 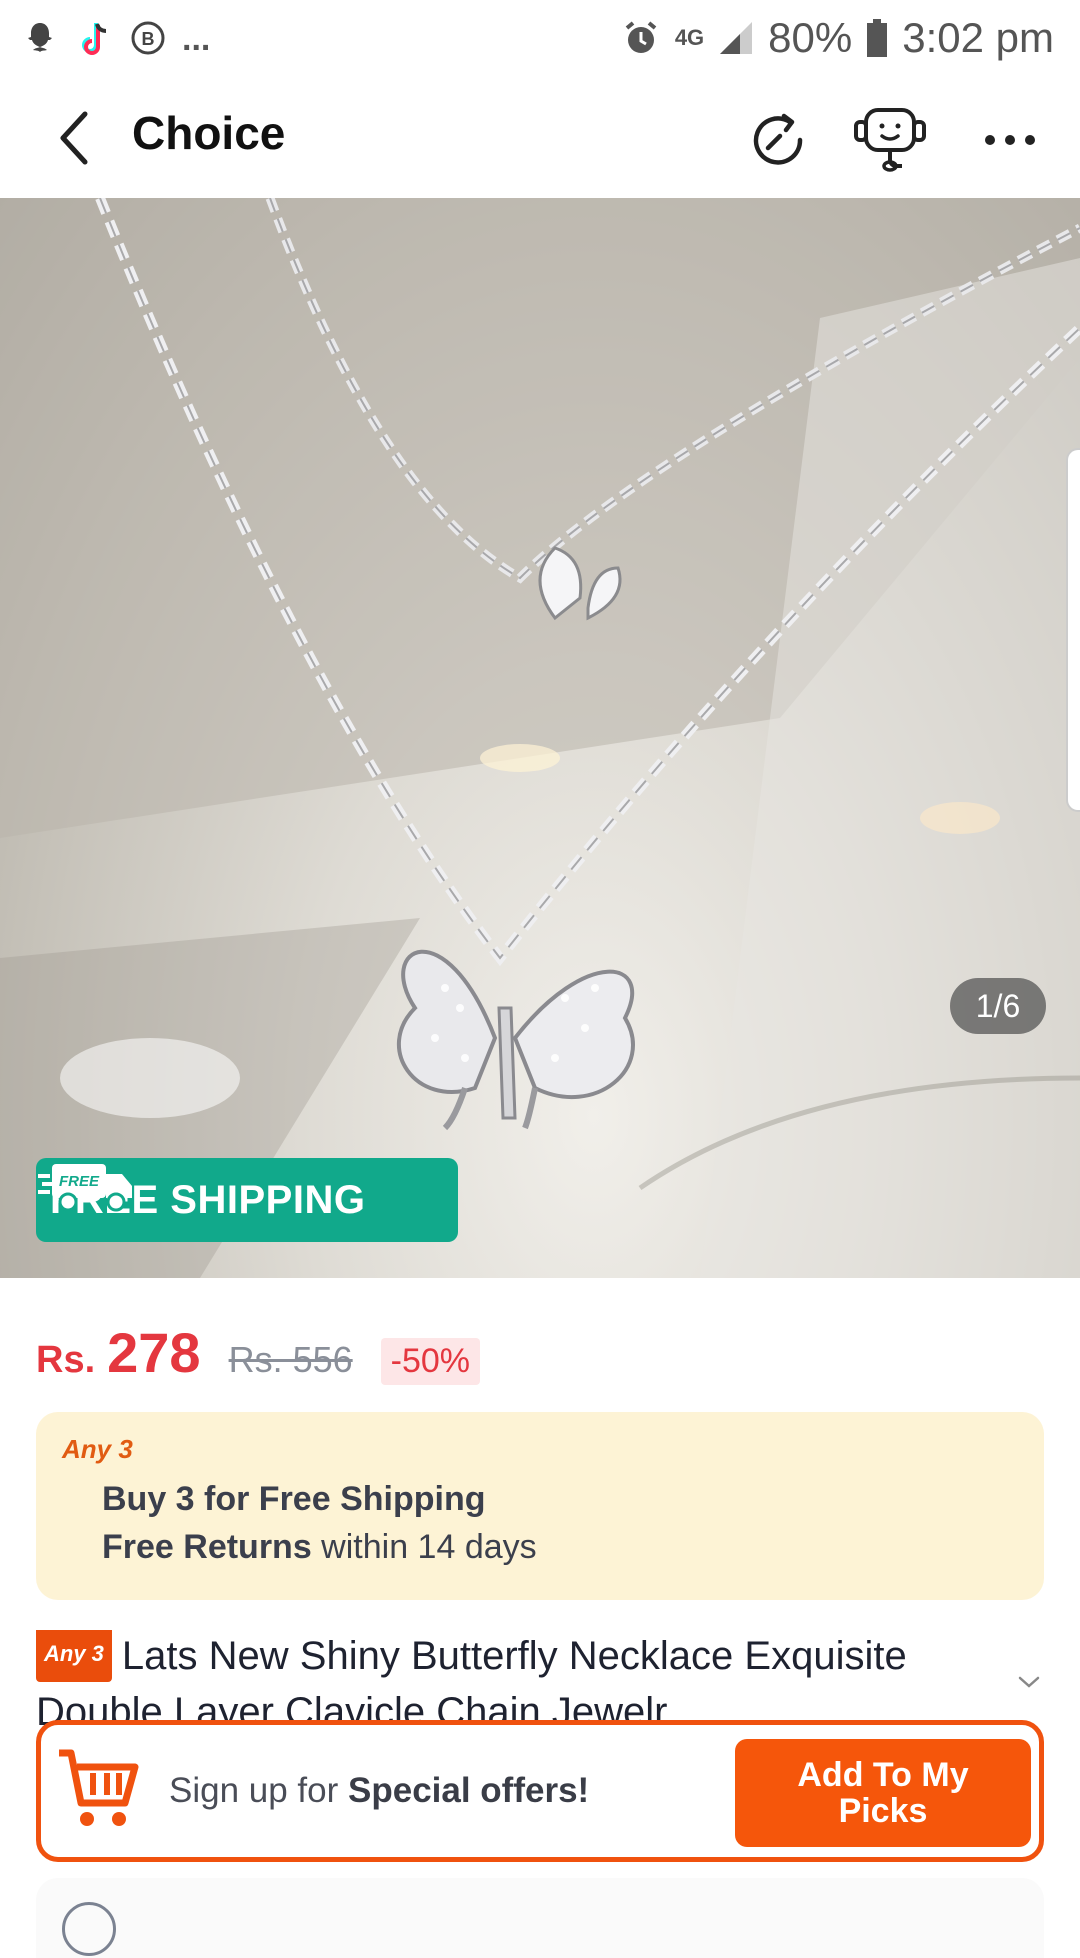 What do you see at coordinates (540, 138) in the screenshot?
I see `app-bar: Choice` at bounding box center [540, 138].